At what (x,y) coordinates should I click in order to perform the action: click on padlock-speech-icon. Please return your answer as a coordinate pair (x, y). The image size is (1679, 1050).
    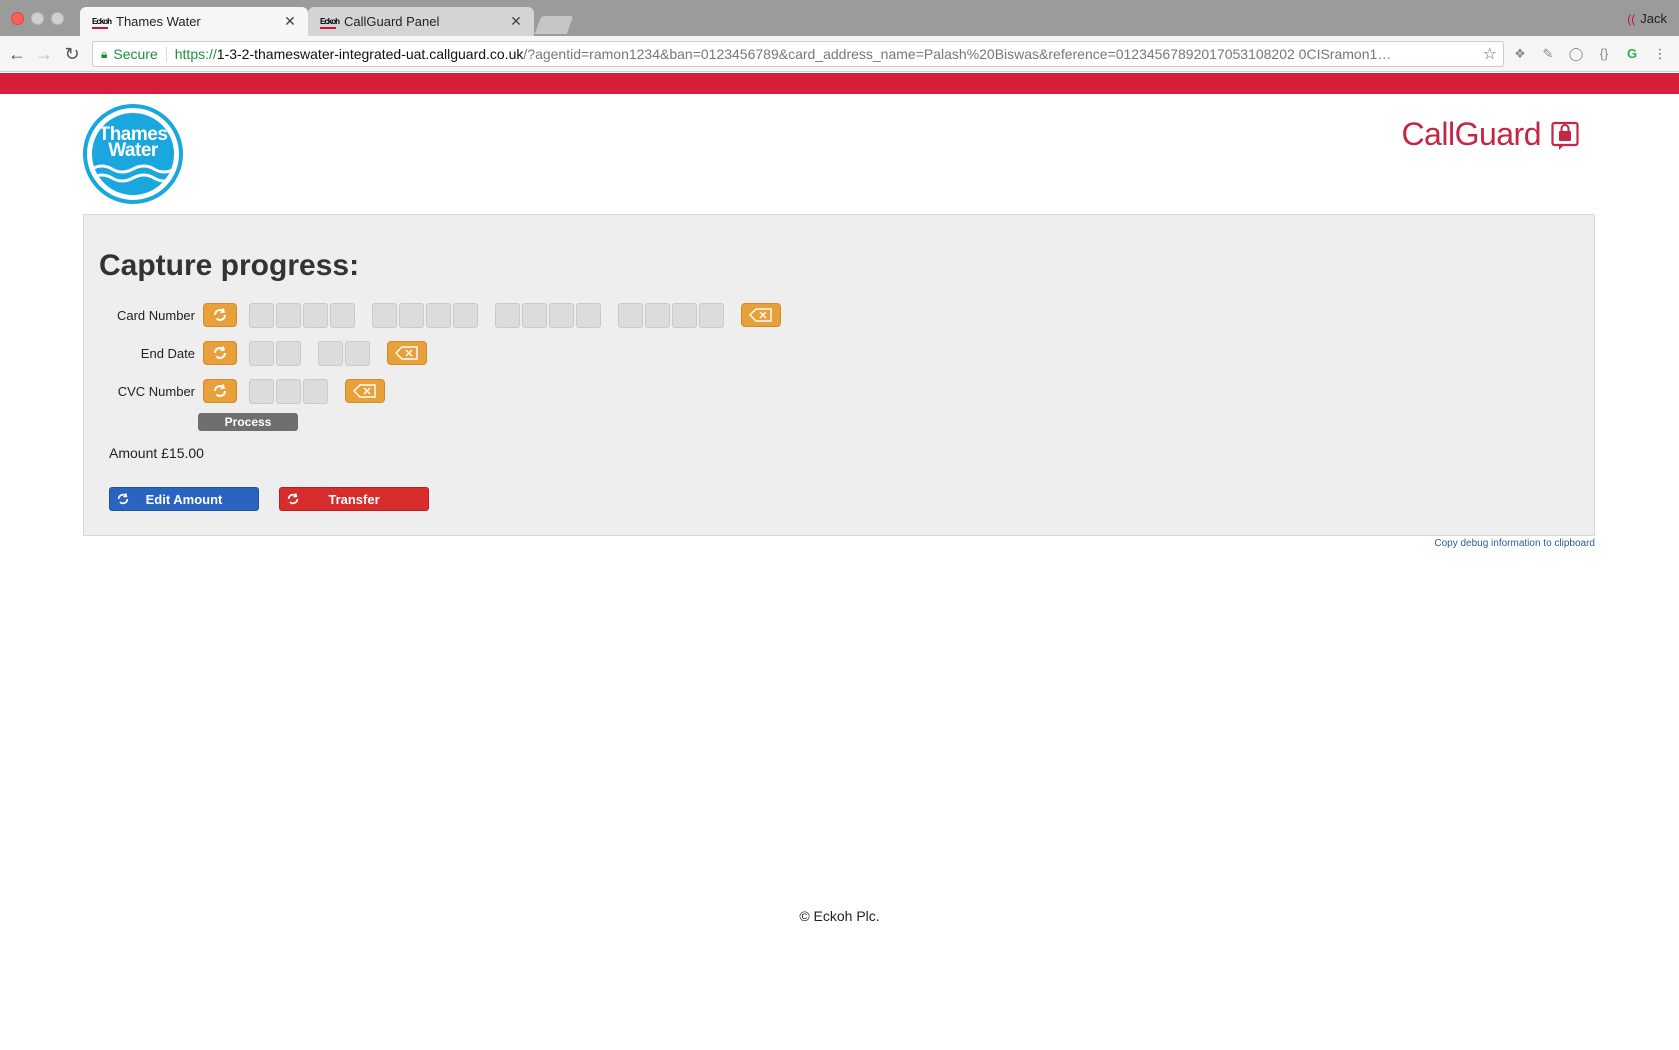
    Looking at the image, I should click on (1565, 135).